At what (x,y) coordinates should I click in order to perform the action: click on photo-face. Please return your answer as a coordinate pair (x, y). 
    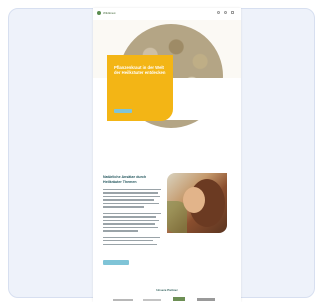
    Looking at the image, I should click on (194, 200).